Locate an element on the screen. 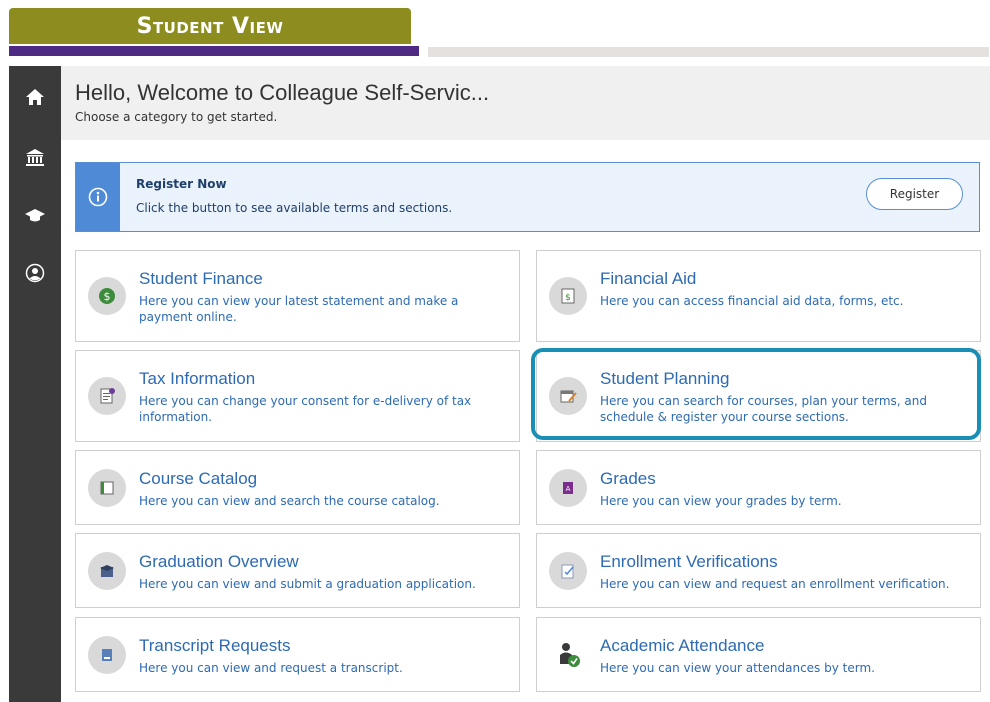 The image size is (990, 702). banner-gray-bar is located at coordinates (708, 52).